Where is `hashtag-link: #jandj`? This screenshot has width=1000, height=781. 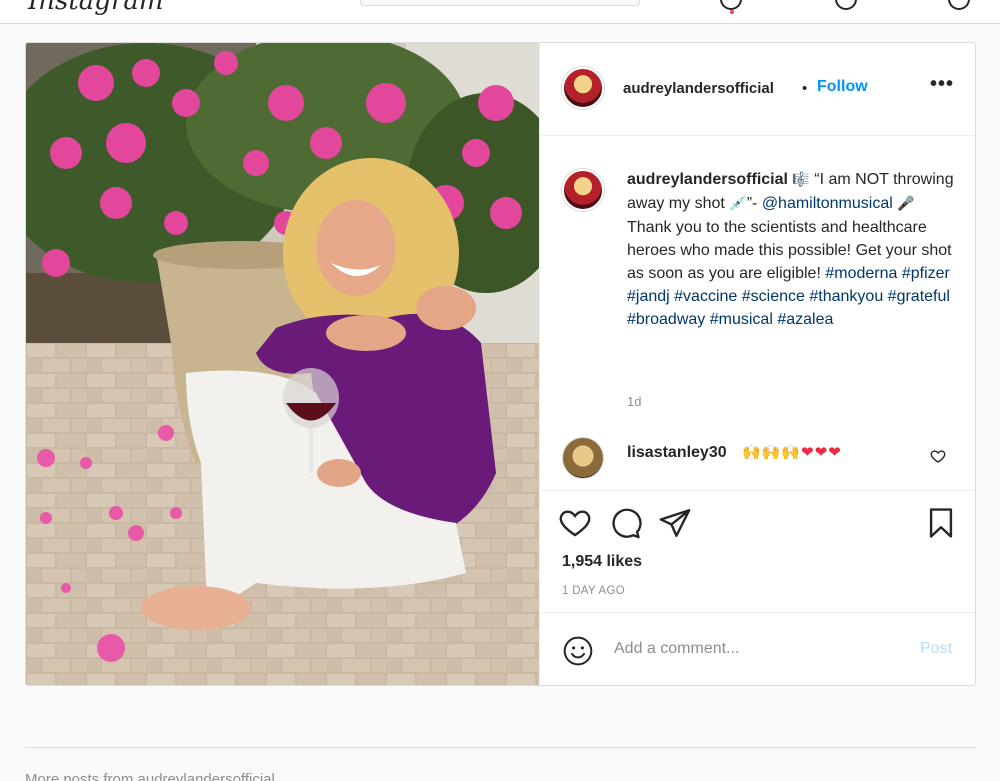 hashtag-link: #jandj is located at coordinates (648, 296).